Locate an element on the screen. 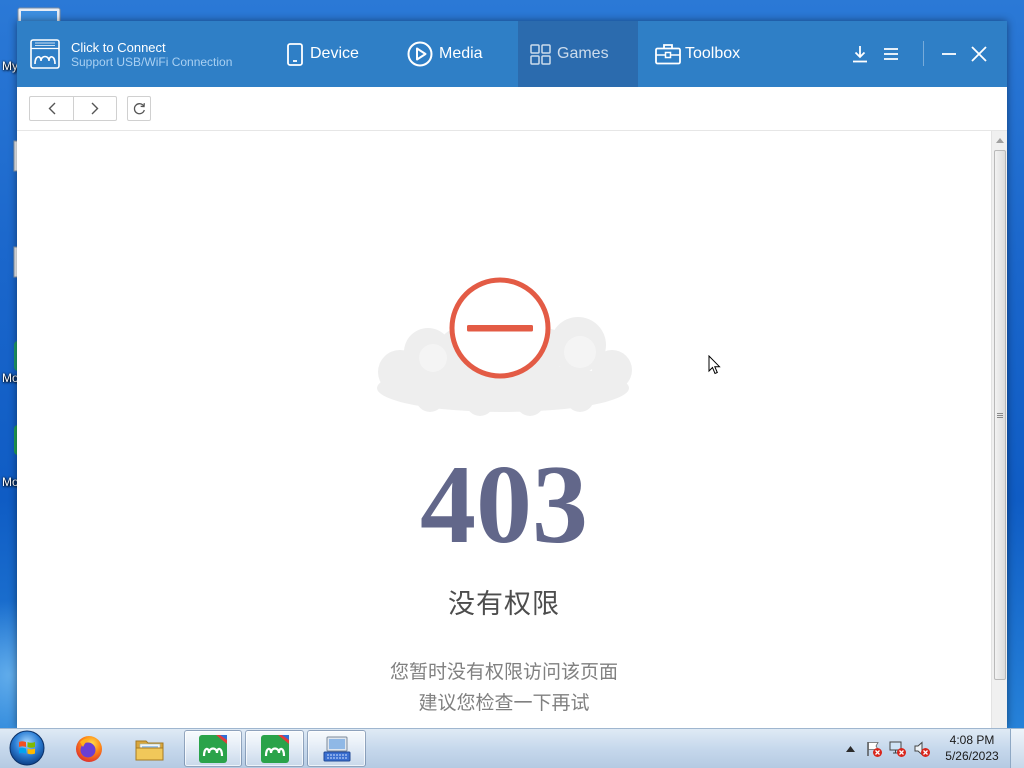 The height and width of the screenshot is (768, 1024). chevron-right-icon is located at coordinates (95, 108).